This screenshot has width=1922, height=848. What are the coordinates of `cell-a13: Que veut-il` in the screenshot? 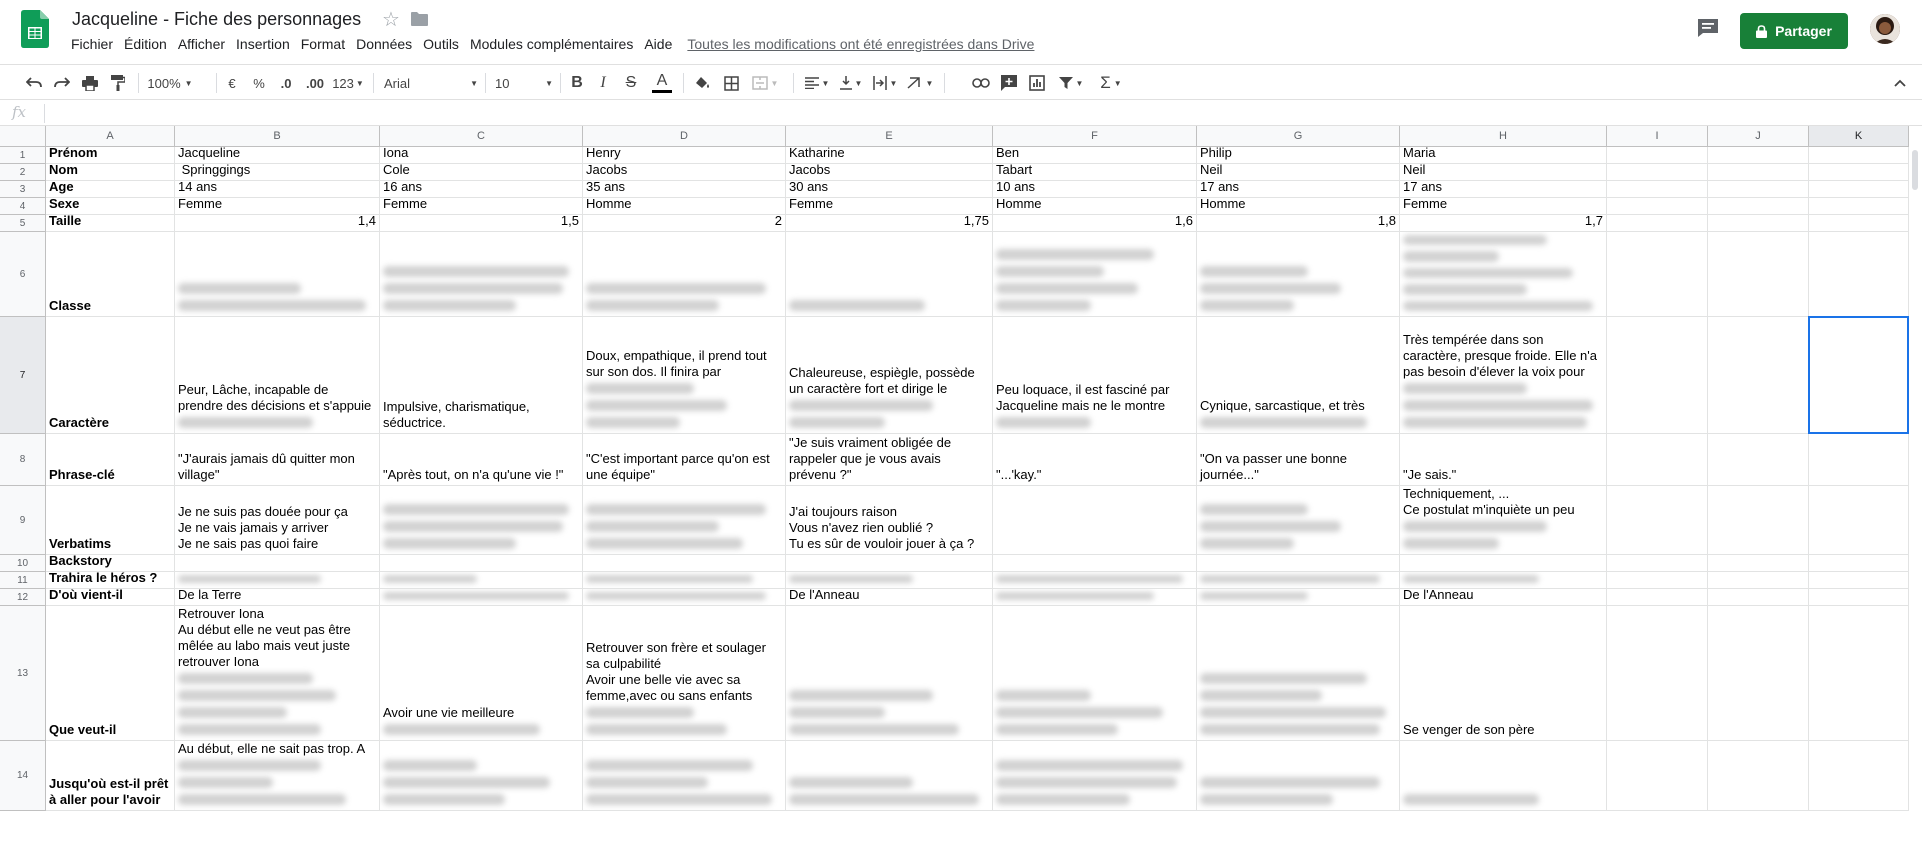 It's located at (110, 673).